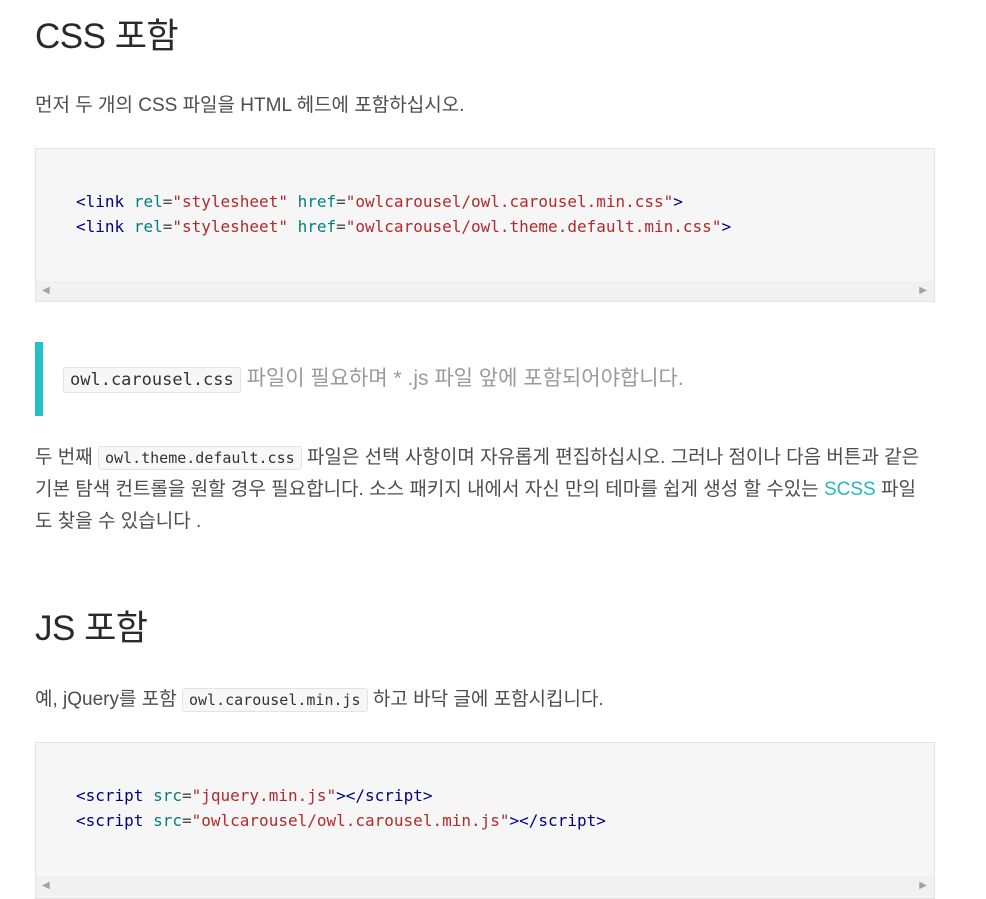 The image size is (986, 899). Describe the element at coordinates (254, 795) in the screenshot. I see `code-line: <script src="jquery.min.js"></script>` at that location.